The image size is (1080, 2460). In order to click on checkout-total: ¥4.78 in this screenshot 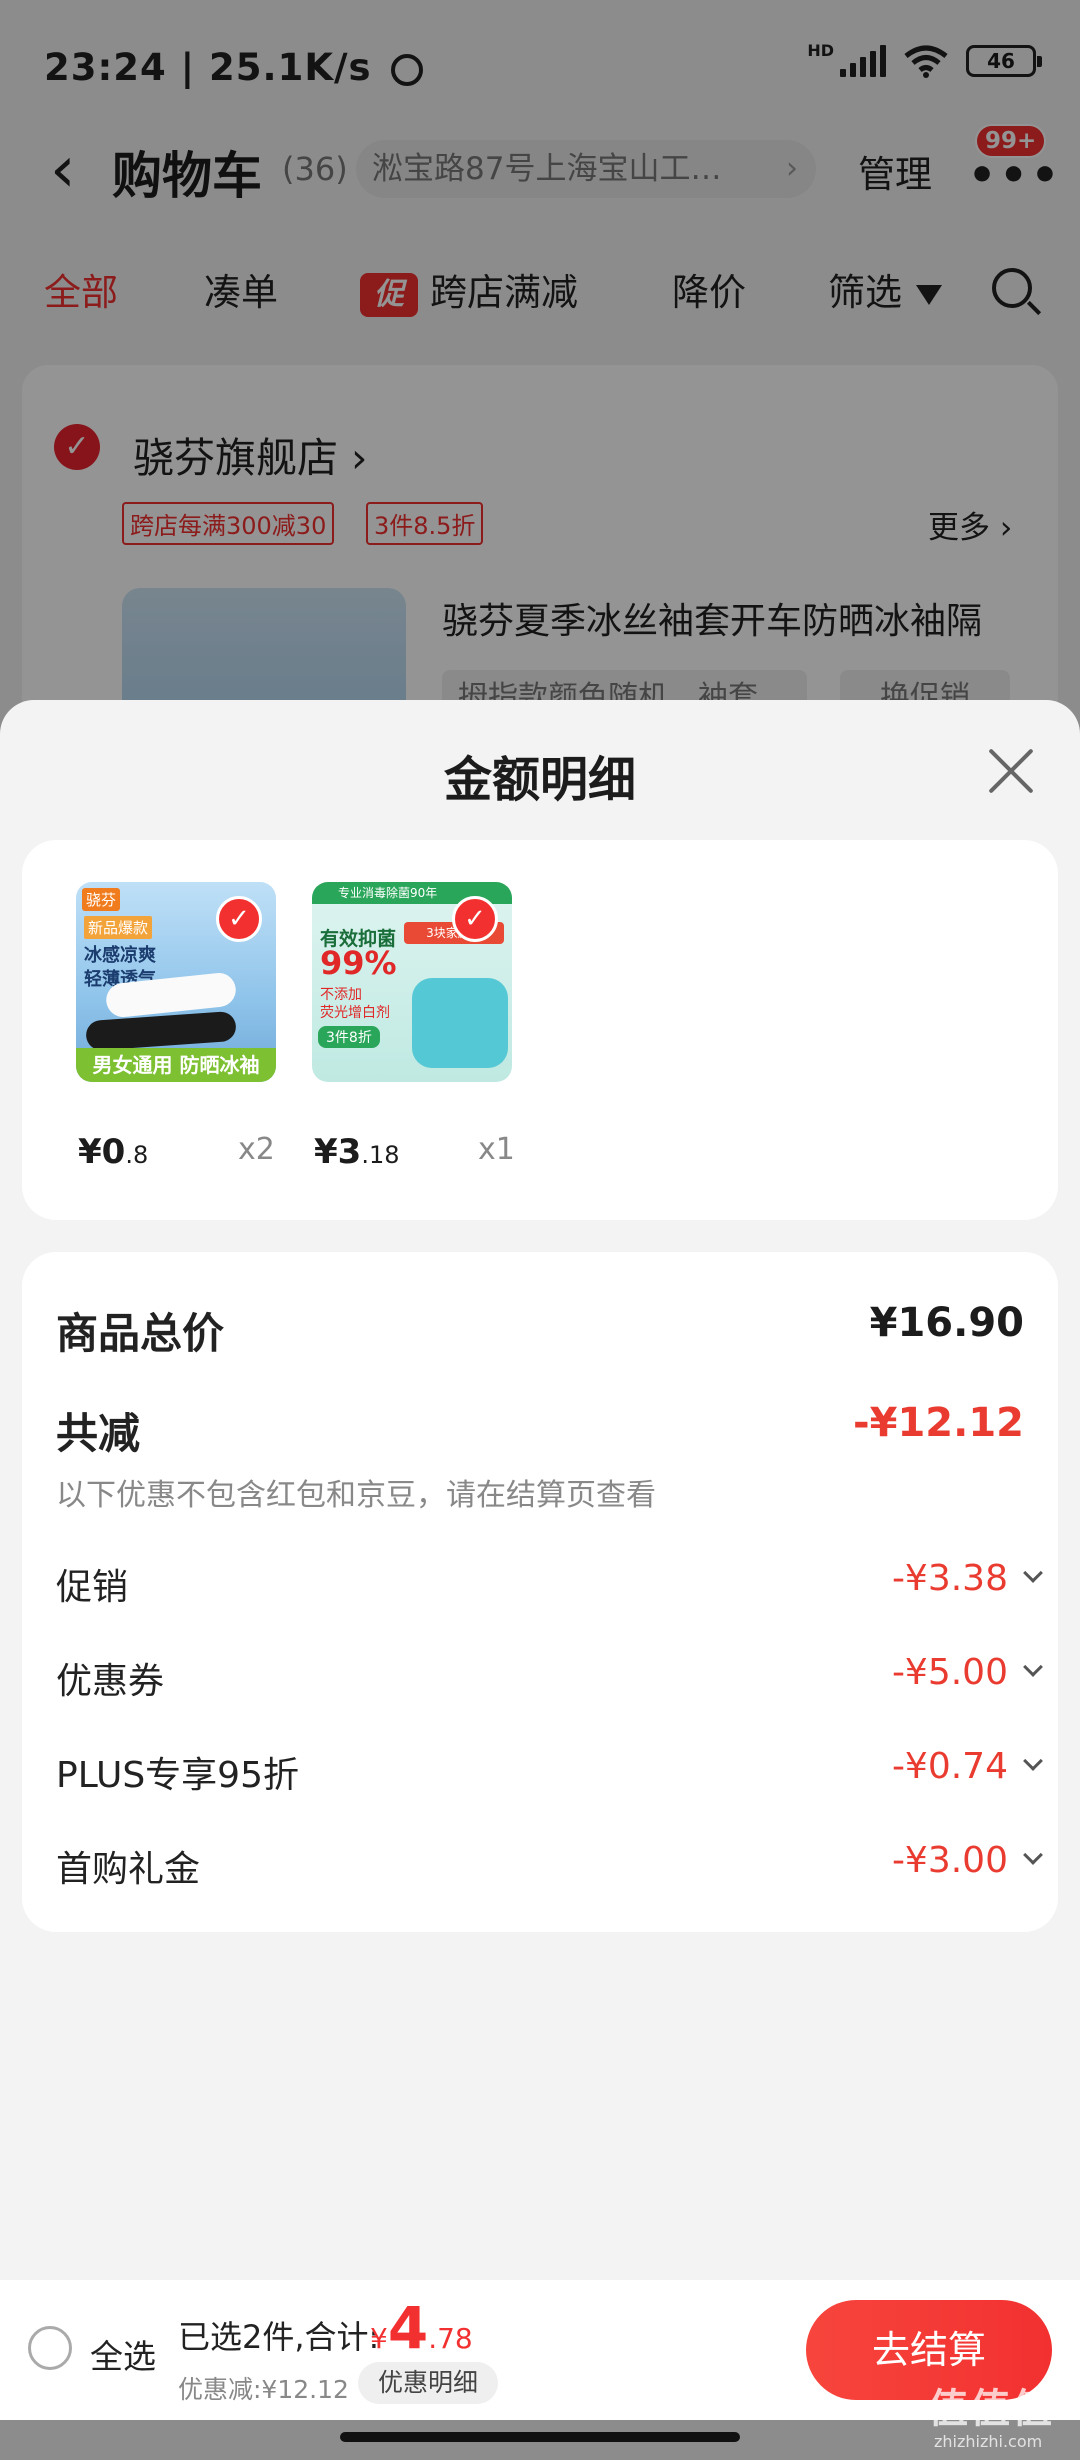, I will do `click(421, 2328)`.